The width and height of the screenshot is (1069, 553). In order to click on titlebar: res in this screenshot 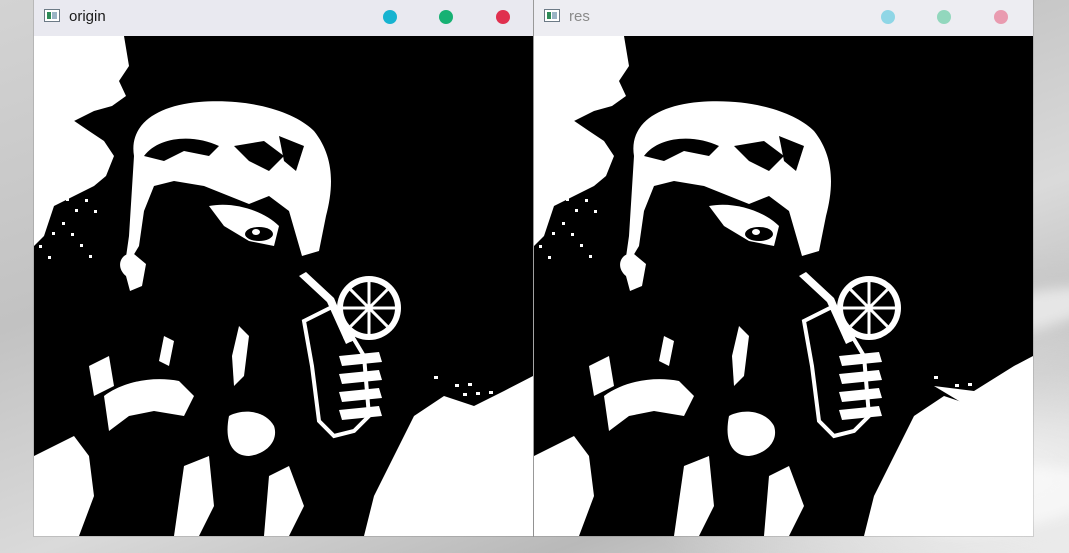, I will do `click(783, 18)`.